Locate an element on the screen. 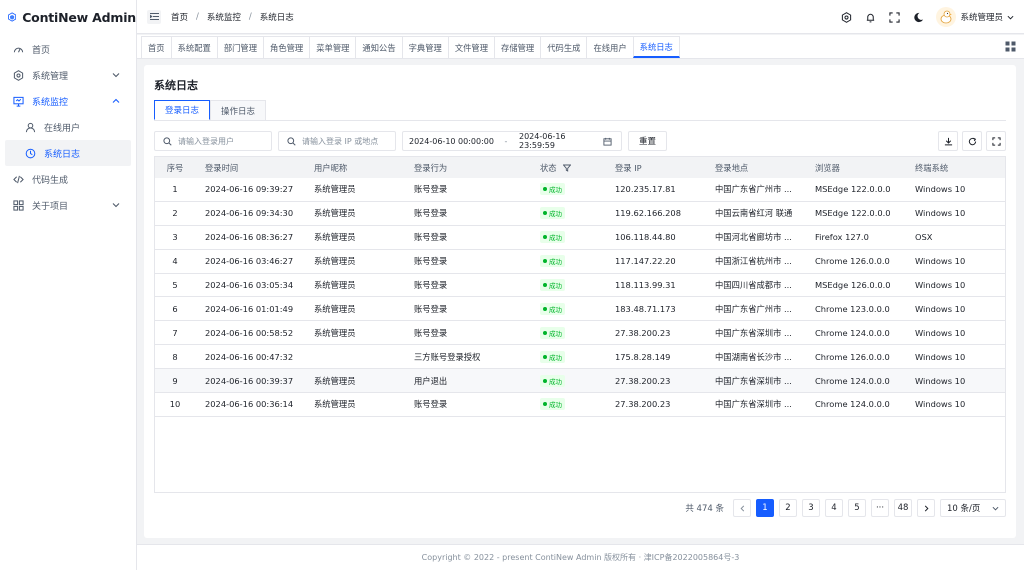 This screenshot has width=1024, height=570. top-header: 首页 / 系统监控 / 系统日志 系统管理员 is located at coordinates (580, 17).